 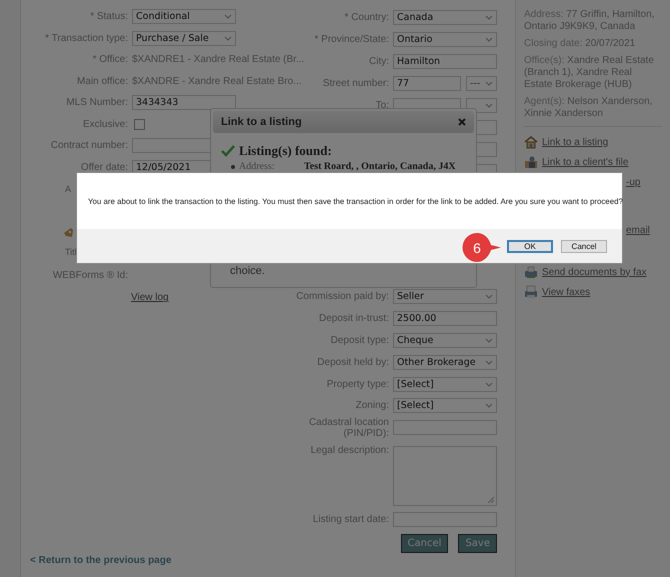 What do you see at coordinates (427, 83) in the screenshot?
I see `input-field: 77` at bounding box center [427, 83].